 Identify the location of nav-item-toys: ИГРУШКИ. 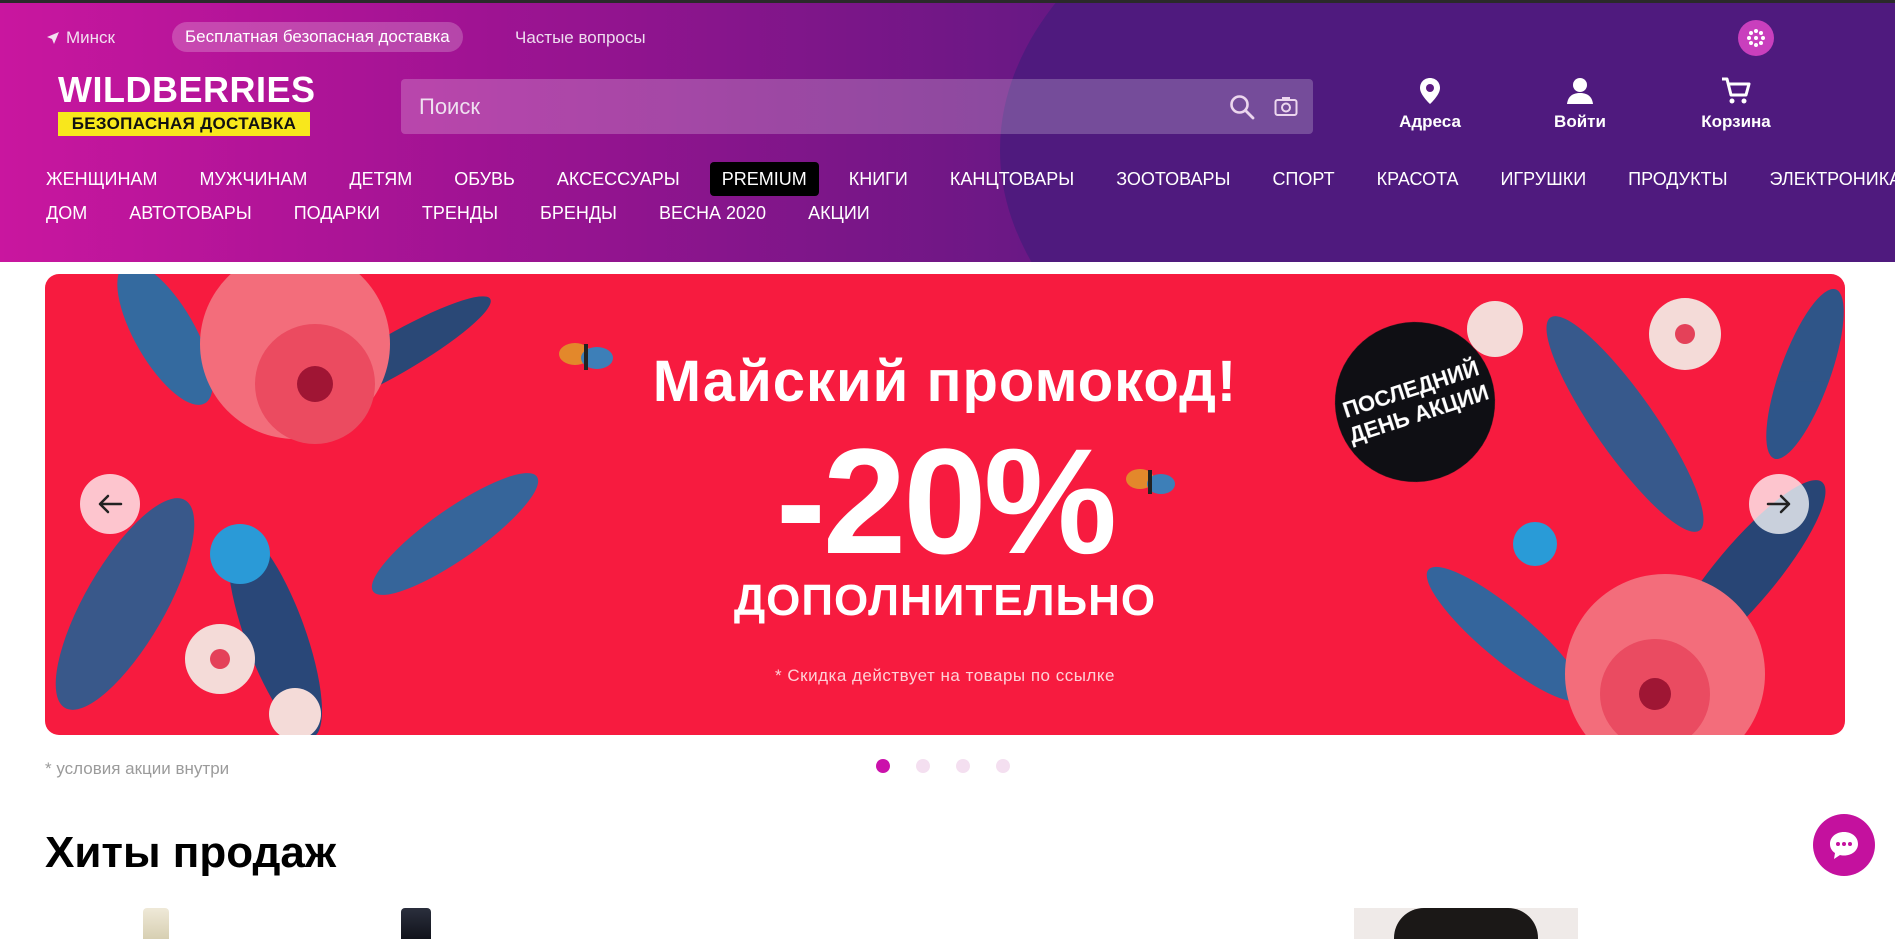
(1543, 179).